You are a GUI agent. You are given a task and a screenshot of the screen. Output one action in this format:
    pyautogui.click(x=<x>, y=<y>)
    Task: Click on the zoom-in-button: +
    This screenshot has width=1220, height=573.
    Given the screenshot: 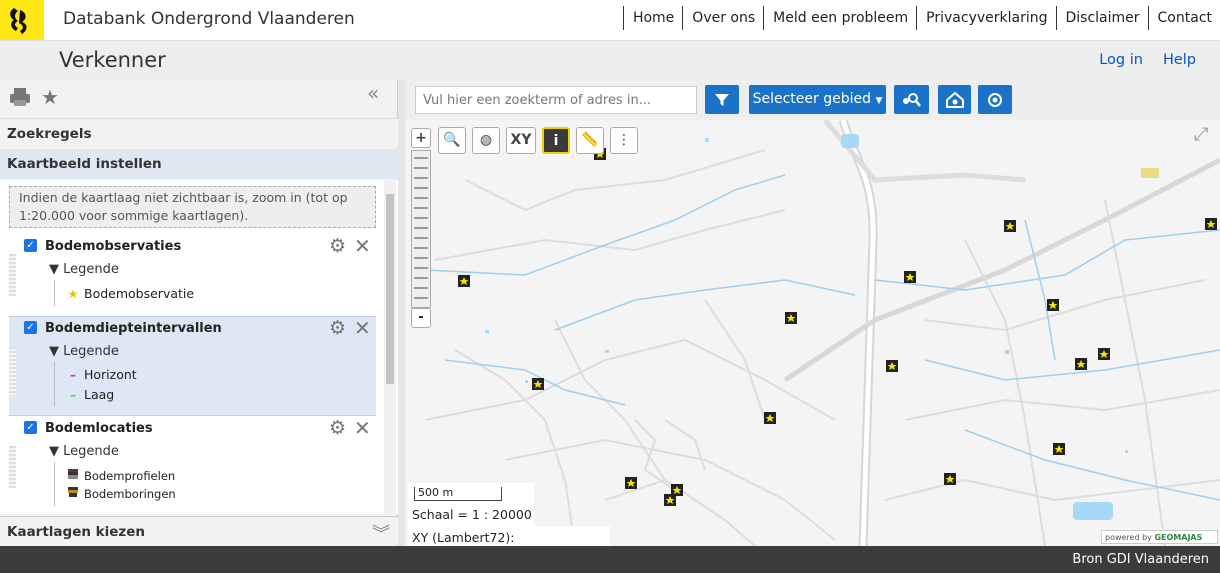 What is the action you would take?
    pyautogui.click(x=421, y=138)
    